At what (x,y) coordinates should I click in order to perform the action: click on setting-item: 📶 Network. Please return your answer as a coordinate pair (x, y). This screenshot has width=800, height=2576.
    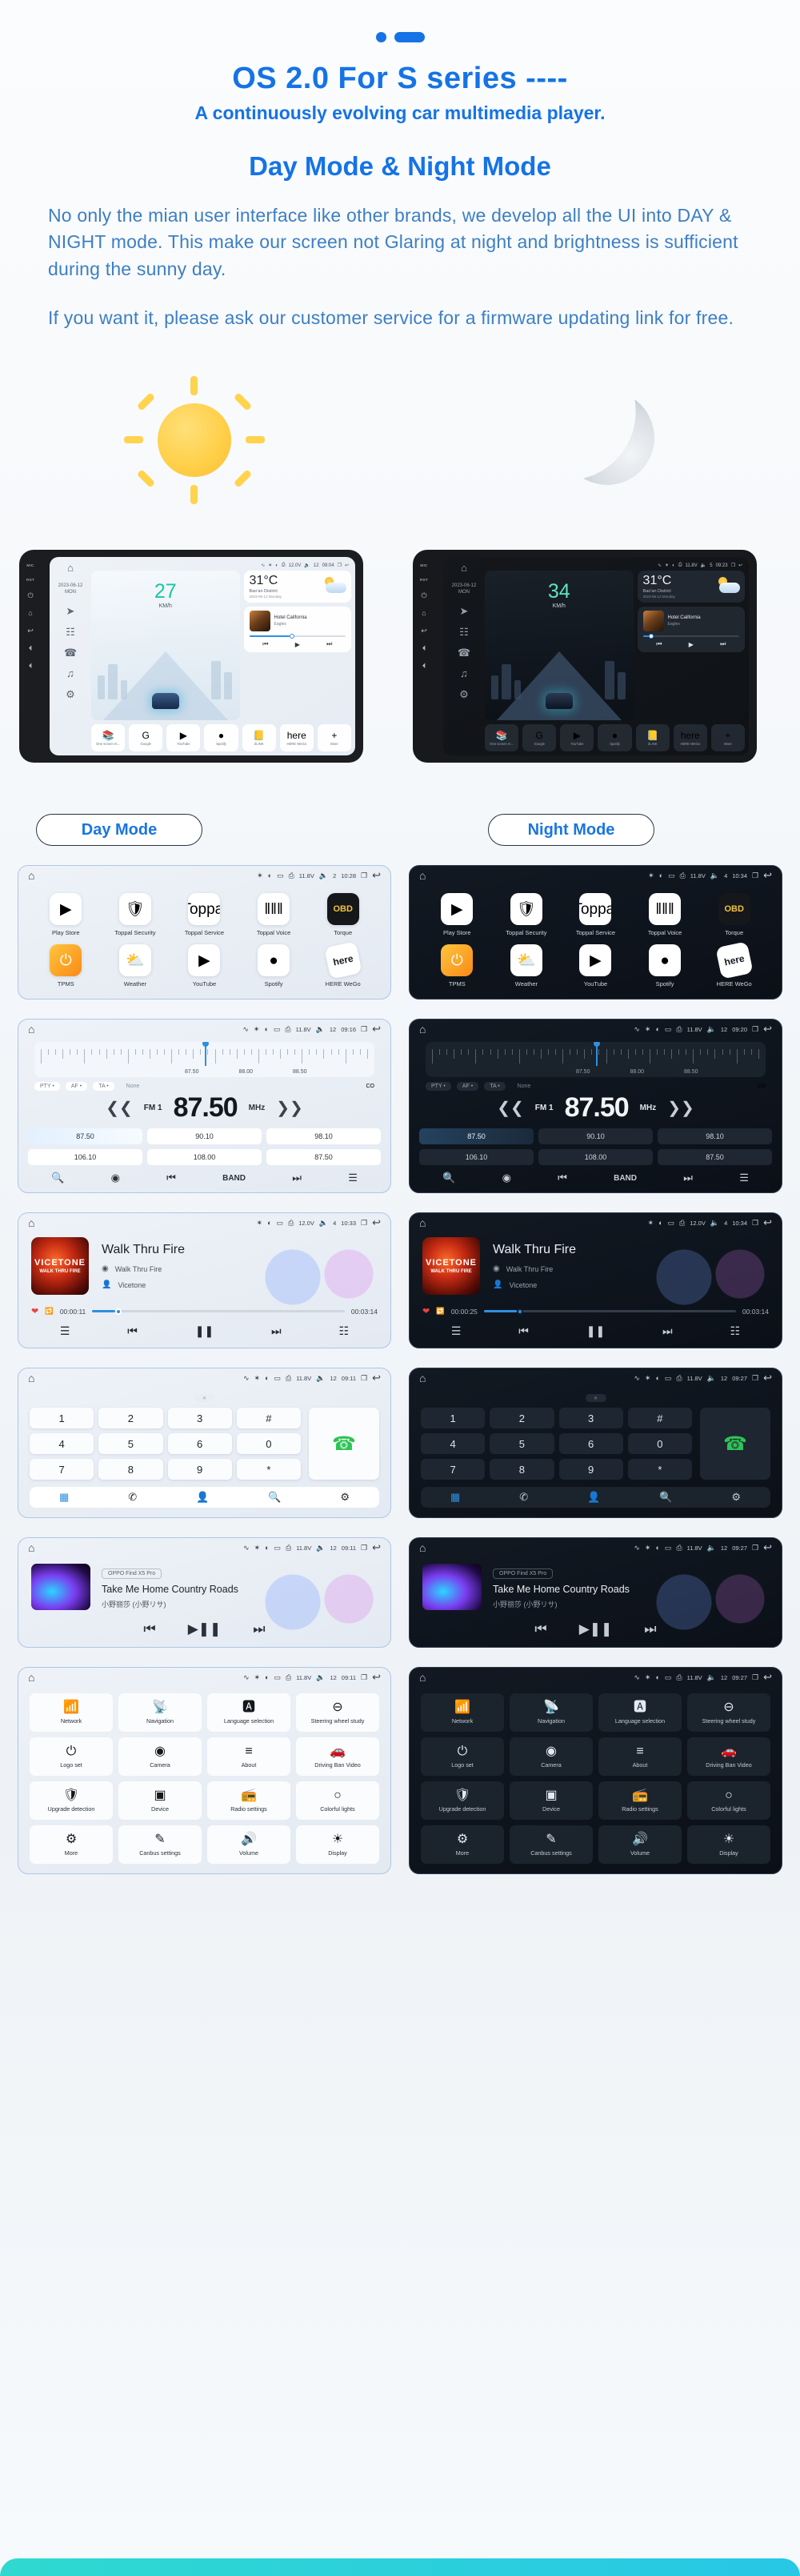
    Looking at the image, I should click on (71, 1713).